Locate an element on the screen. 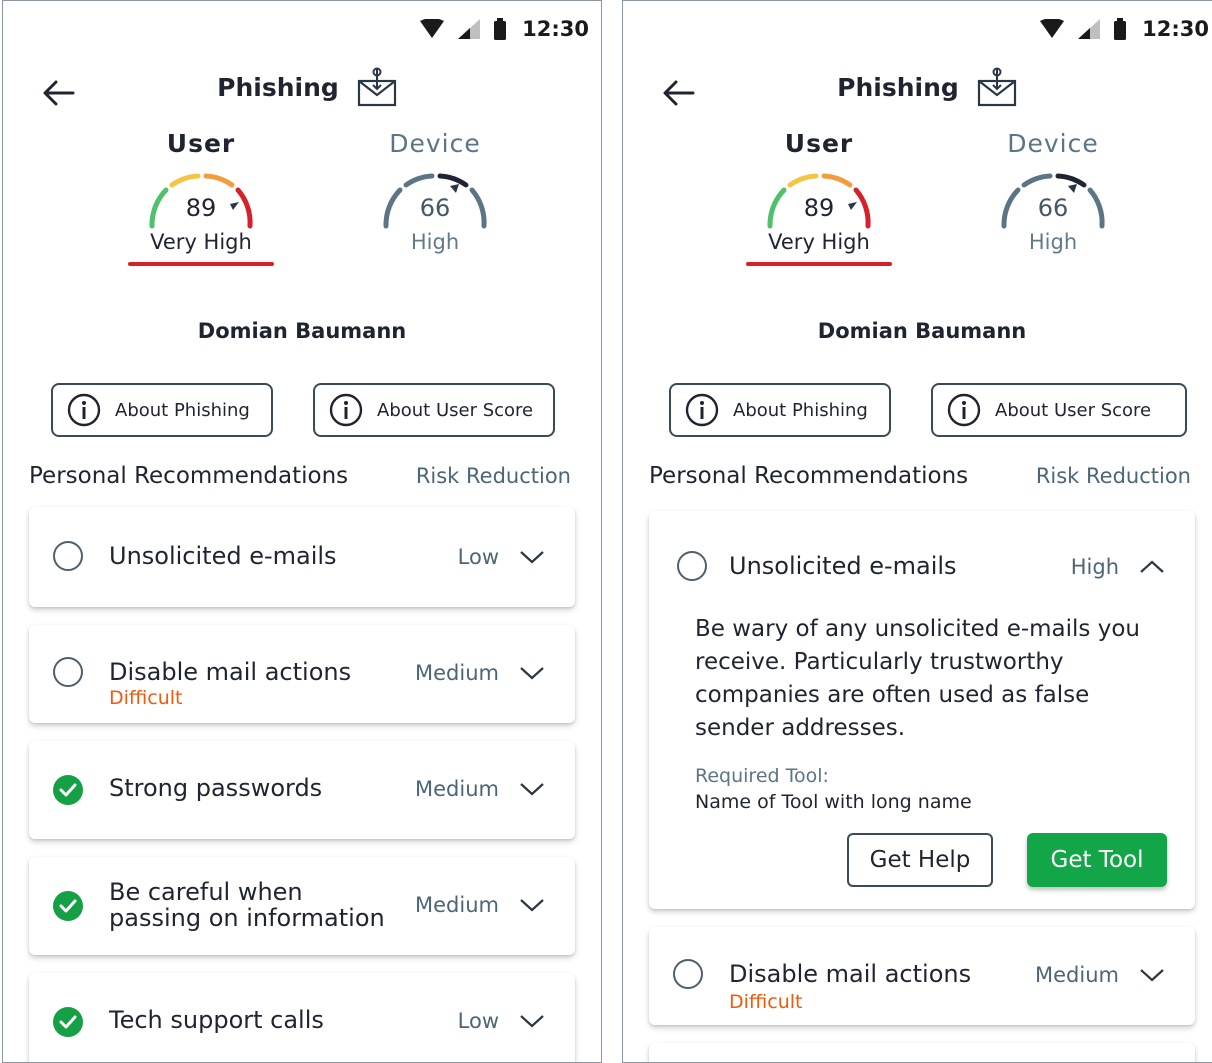 The image size is (1212, 1063). get-tool-button: Get Tool is located at coordinates (1097, 860).